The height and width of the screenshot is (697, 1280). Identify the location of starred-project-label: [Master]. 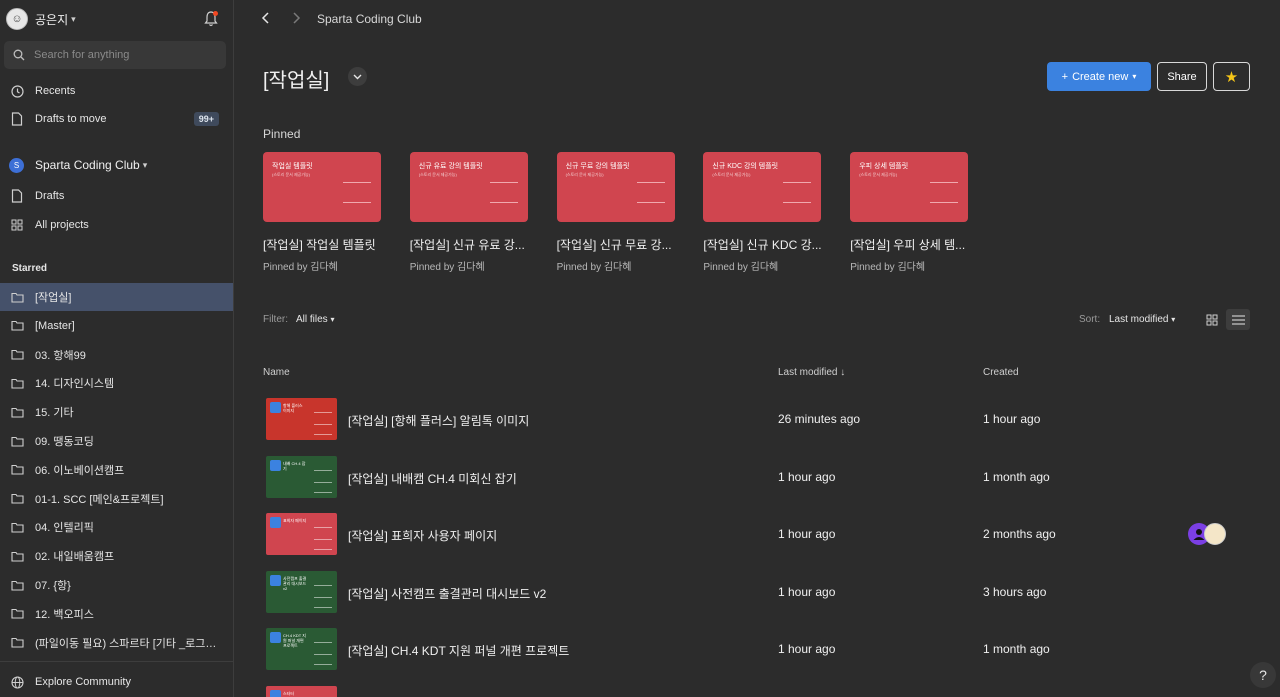
(55, 325).